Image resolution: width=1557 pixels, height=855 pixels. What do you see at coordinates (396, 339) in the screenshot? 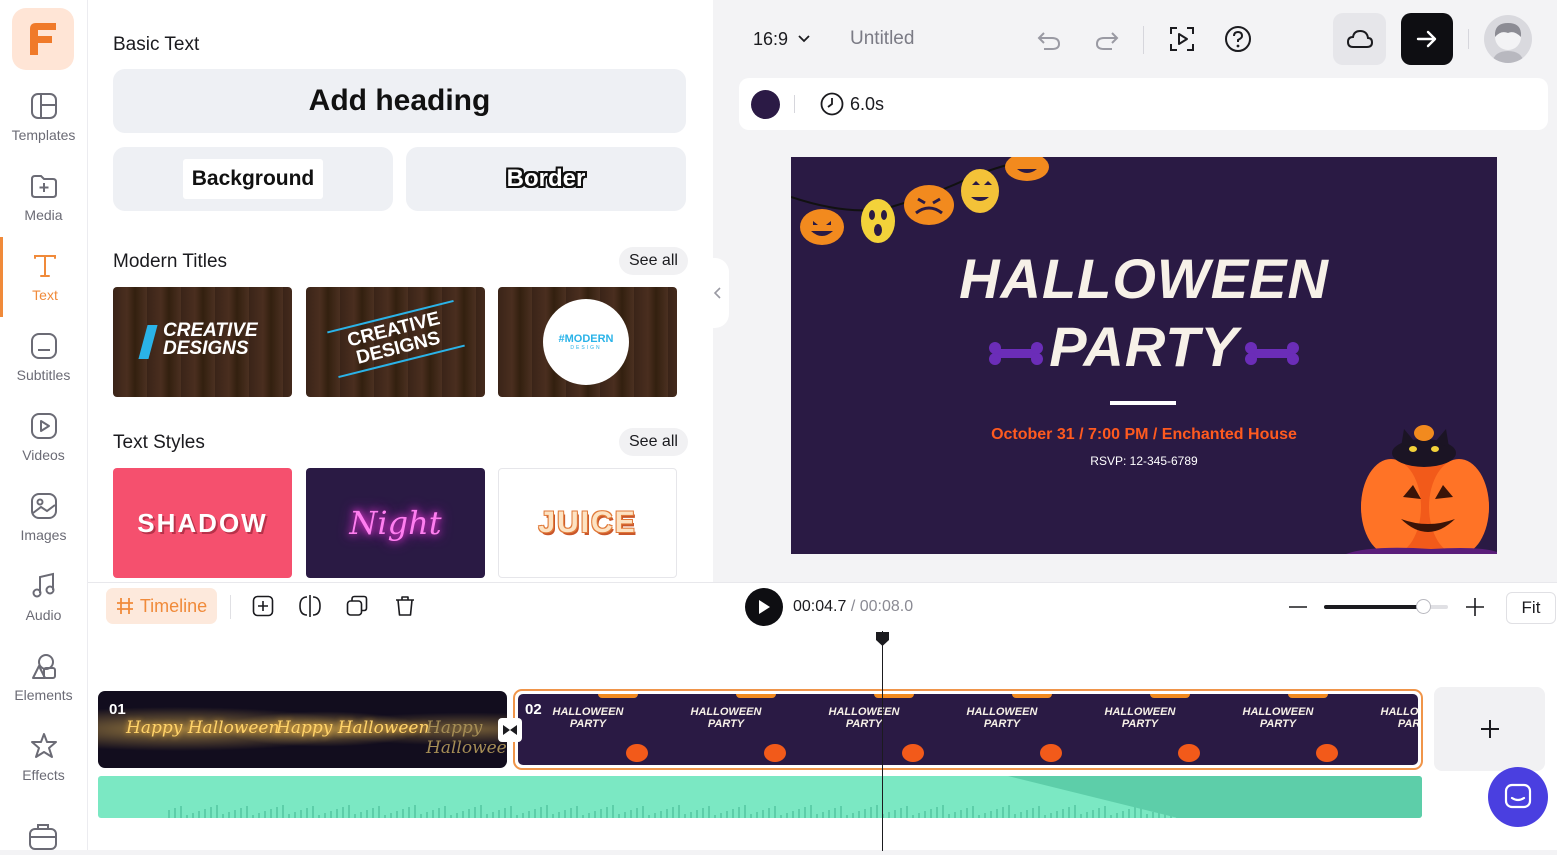
I see `thumb-text: CREATIVE DESIGNS` at bounding box center [396, 339].